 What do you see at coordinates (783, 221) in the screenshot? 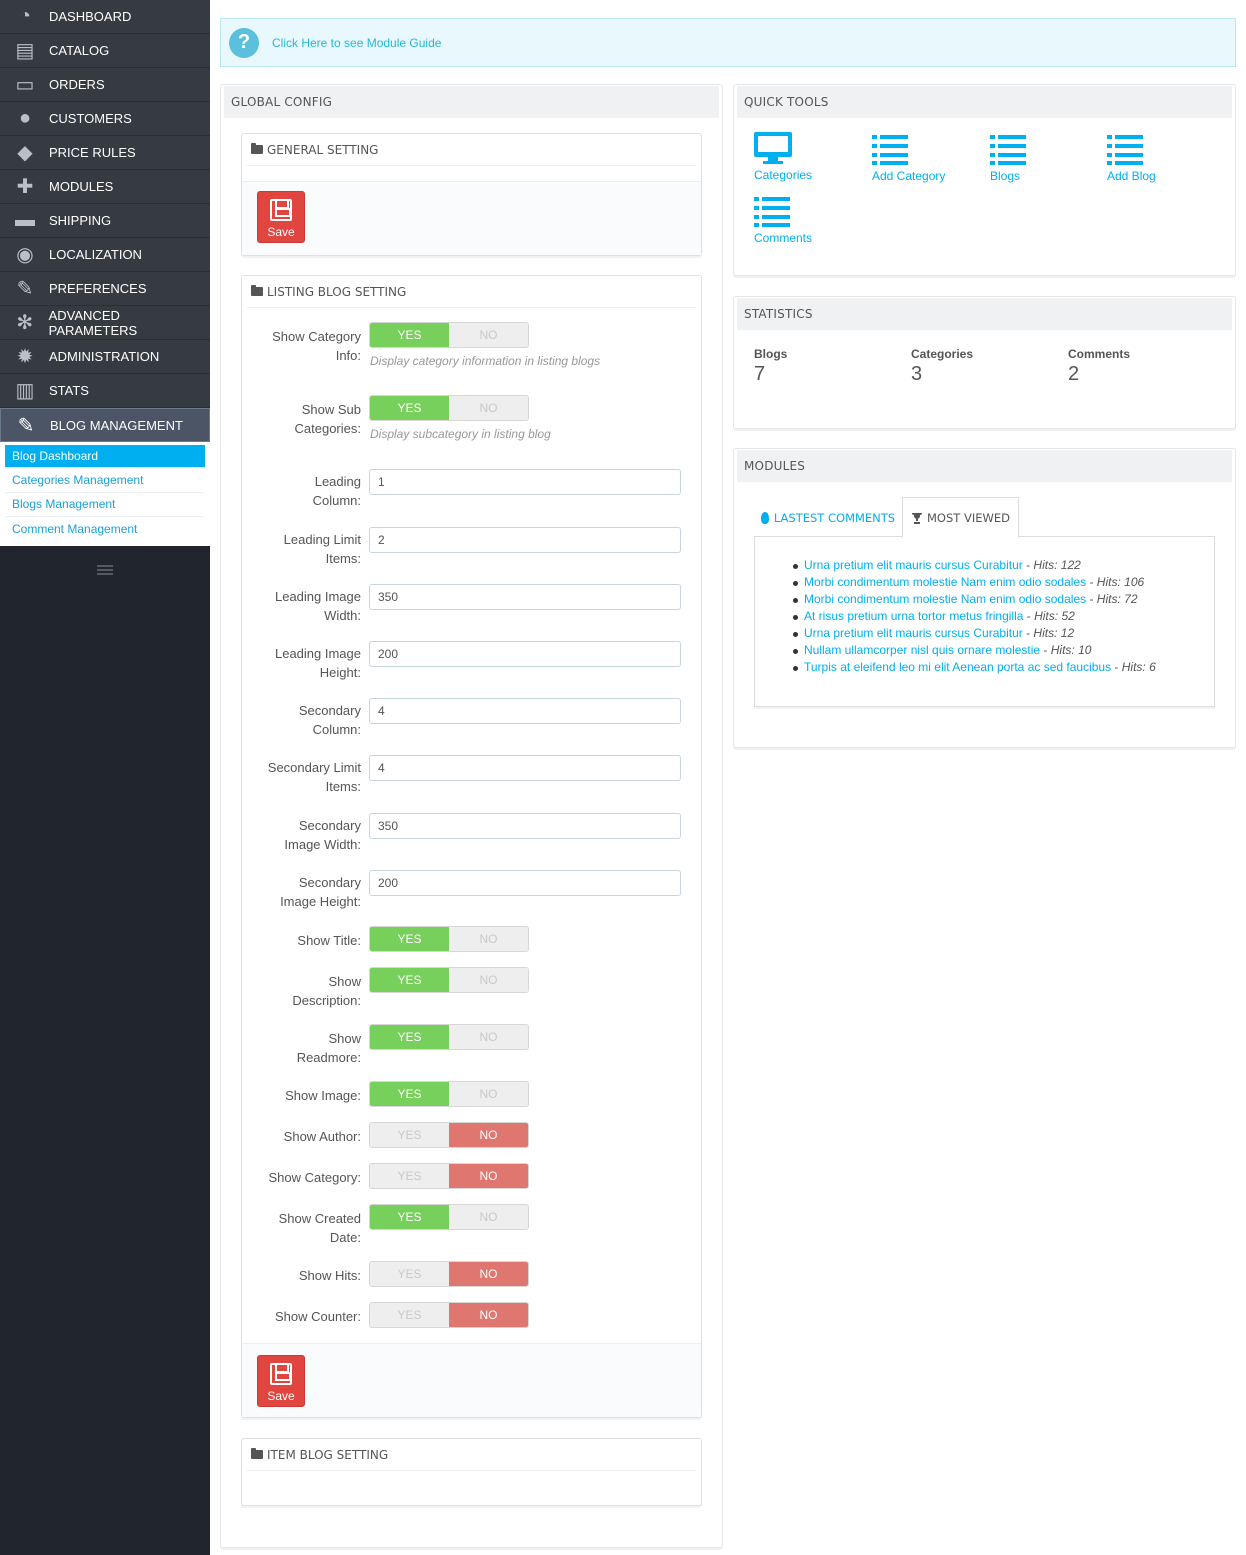
I see `quick-tool-comments: Comments` at bounding box center [783, 221].